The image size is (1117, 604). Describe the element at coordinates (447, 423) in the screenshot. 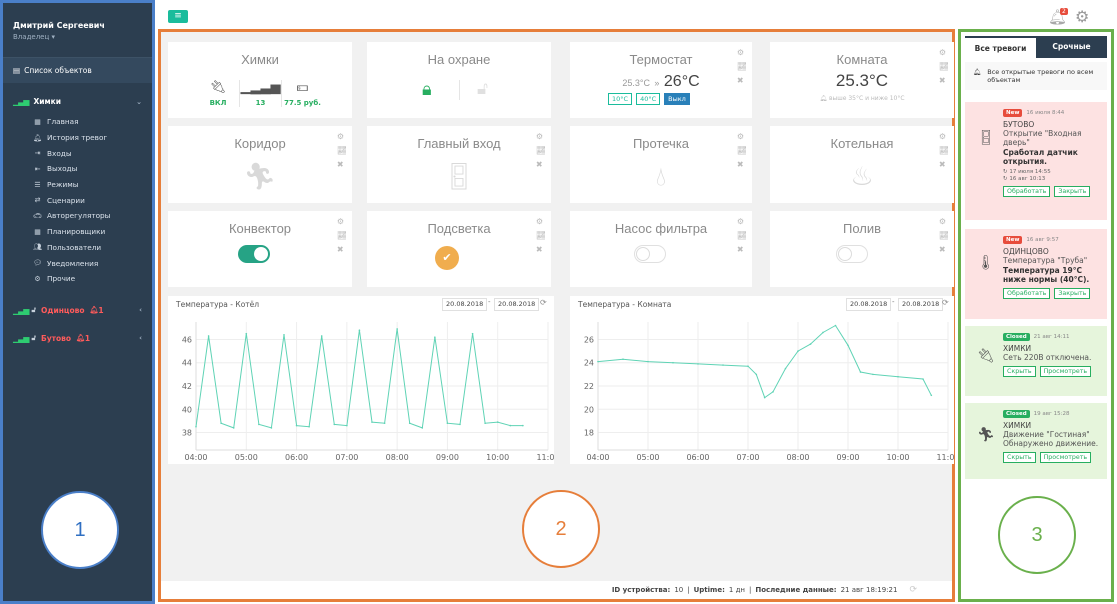

I see `data-point` at that location.